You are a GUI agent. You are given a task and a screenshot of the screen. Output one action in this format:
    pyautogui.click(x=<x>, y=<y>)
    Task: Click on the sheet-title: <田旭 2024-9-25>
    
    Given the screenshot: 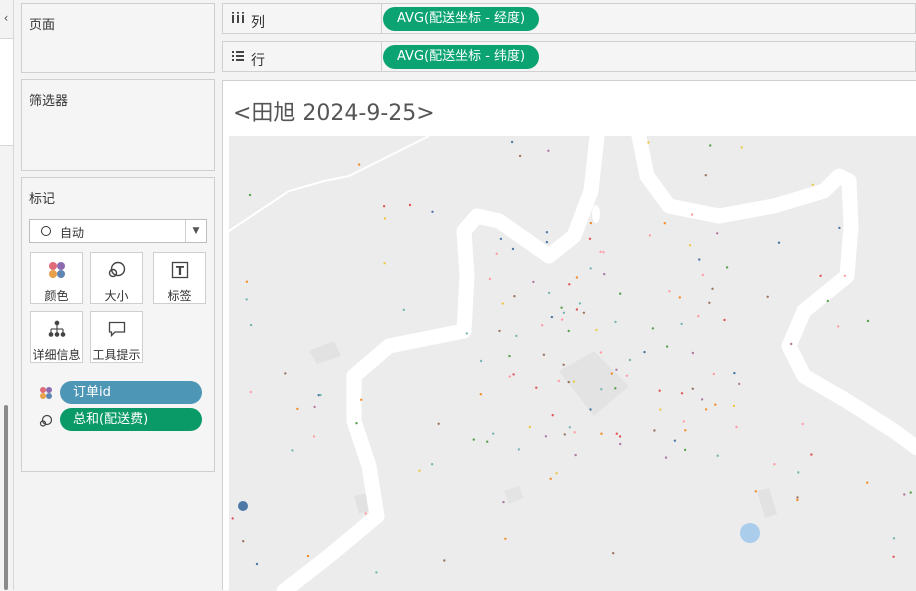 What is the action you would take?
    pyautogui.click(x=334, y=111)
    